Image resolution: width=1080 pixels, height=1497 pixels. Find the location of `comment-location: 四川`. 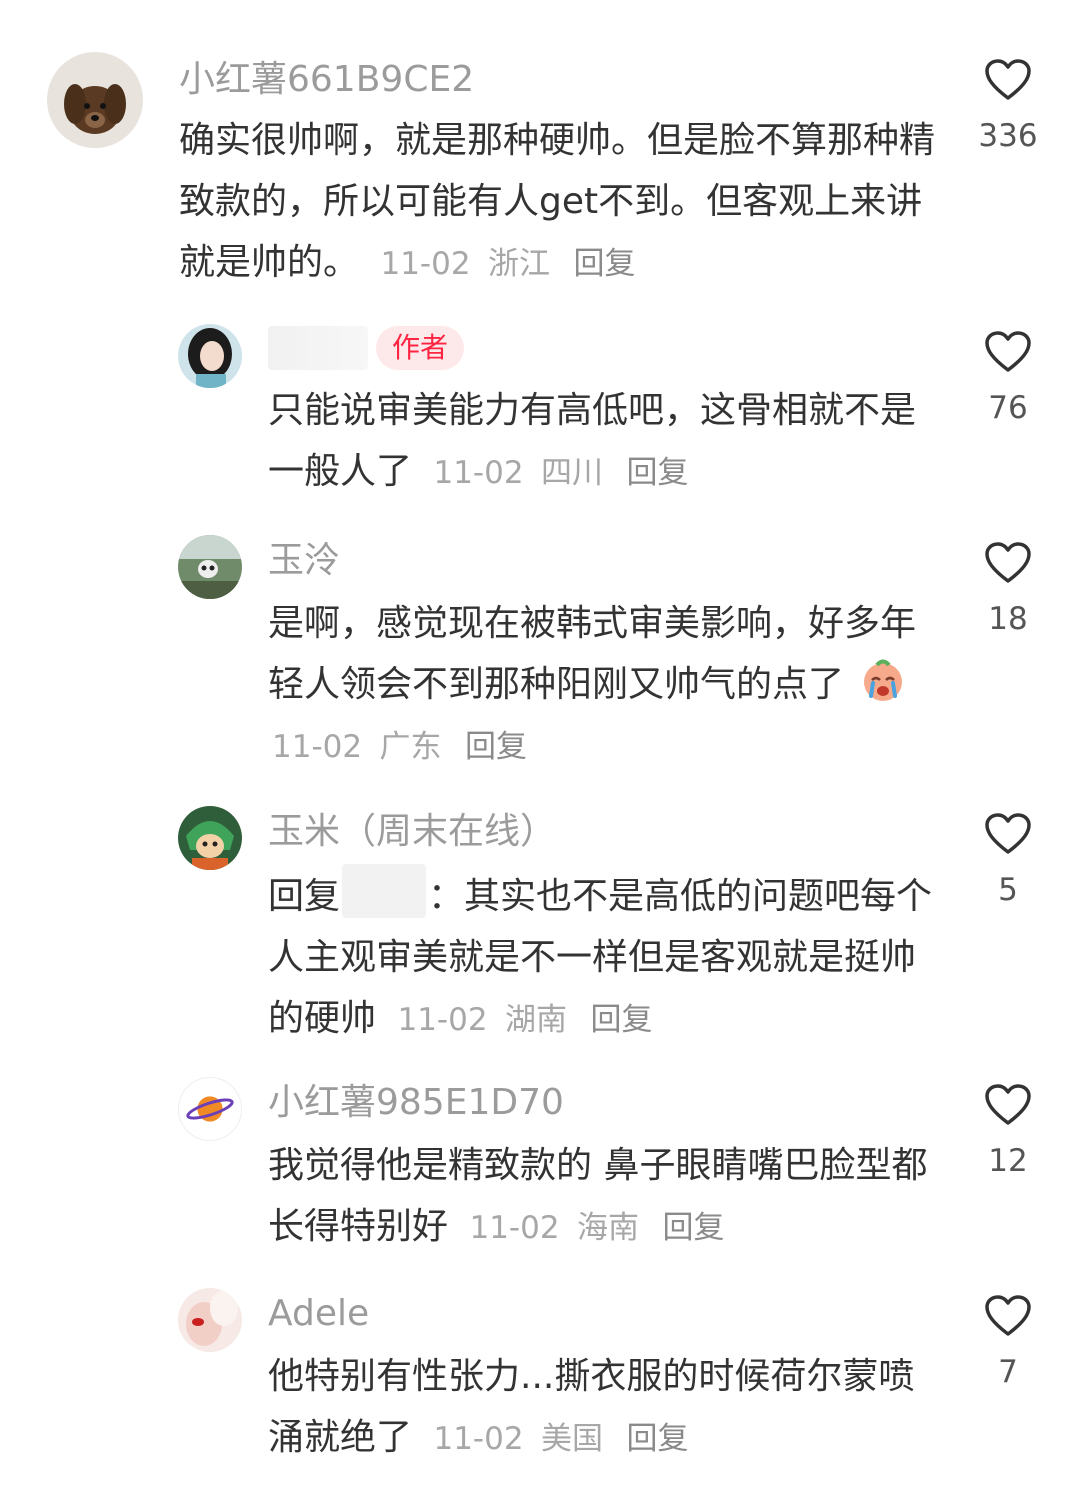

comment-location: 四川 is located at coordinates (572, 473).